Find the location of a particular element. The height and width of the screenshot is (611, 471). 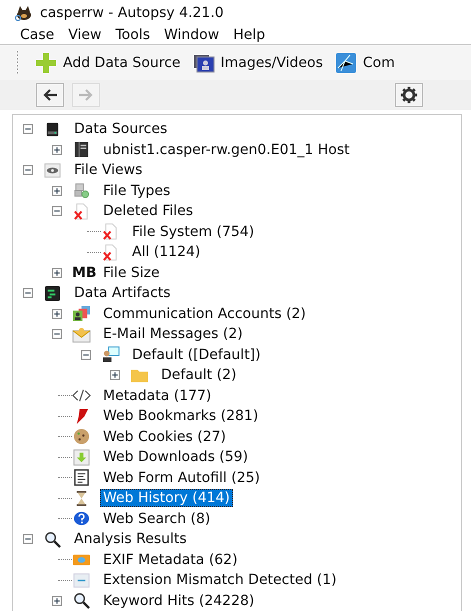

gear-icon is located at coordinates (409, 95).